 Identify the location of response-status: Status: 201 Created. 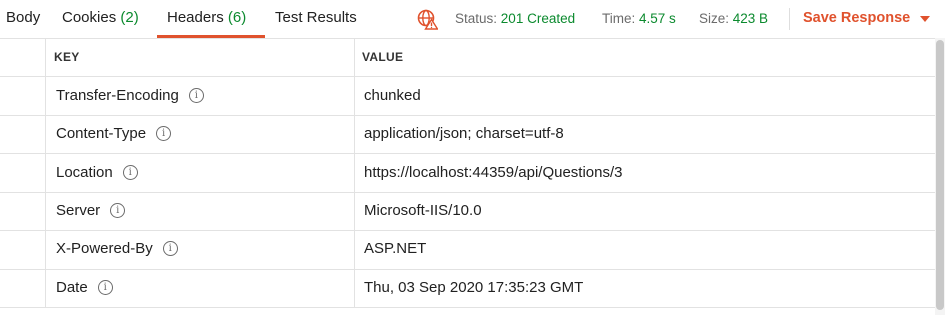
(515, 18).